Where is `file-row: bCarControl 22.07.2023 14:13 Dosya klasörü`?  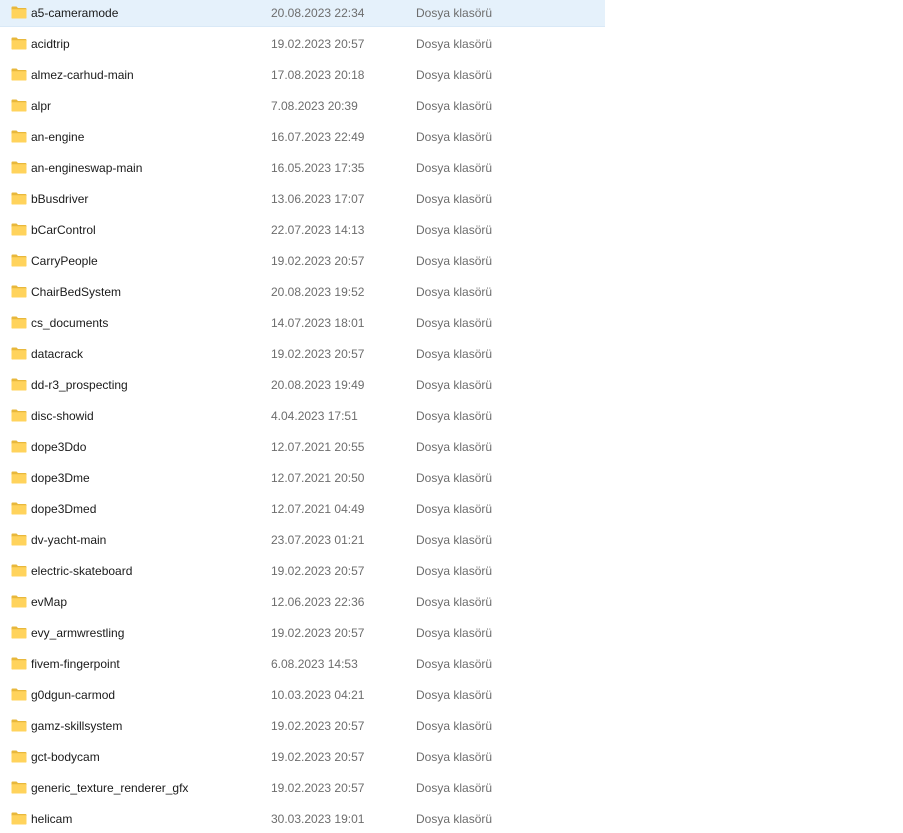 file-row: bCarControl 22.07.2023 14:13 Dosya klasörü is located at coordinates (302, 230).